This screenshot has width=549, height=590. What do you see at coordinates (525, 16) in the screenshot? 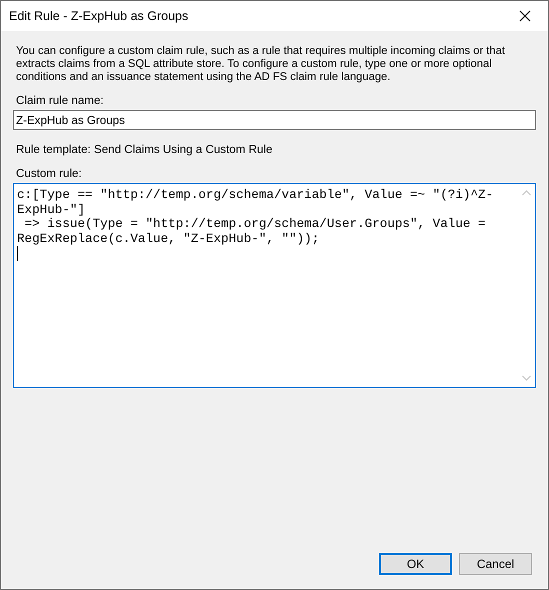
I see `close-icon` at bounding box center [525, 16].